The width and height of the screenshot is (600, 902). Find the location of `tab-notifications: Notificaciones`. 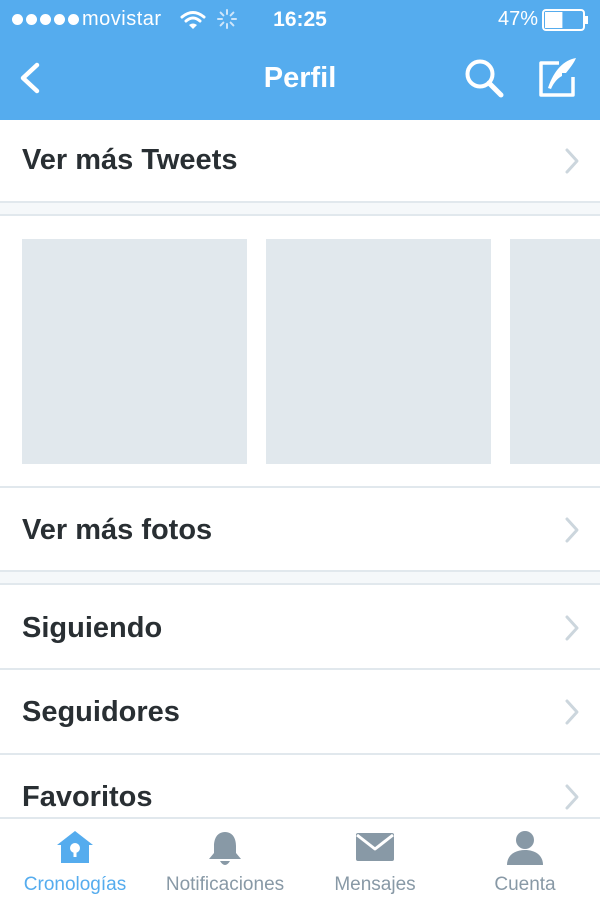

tab-notifications: Notificaciones is located at coordinates (225, 860).